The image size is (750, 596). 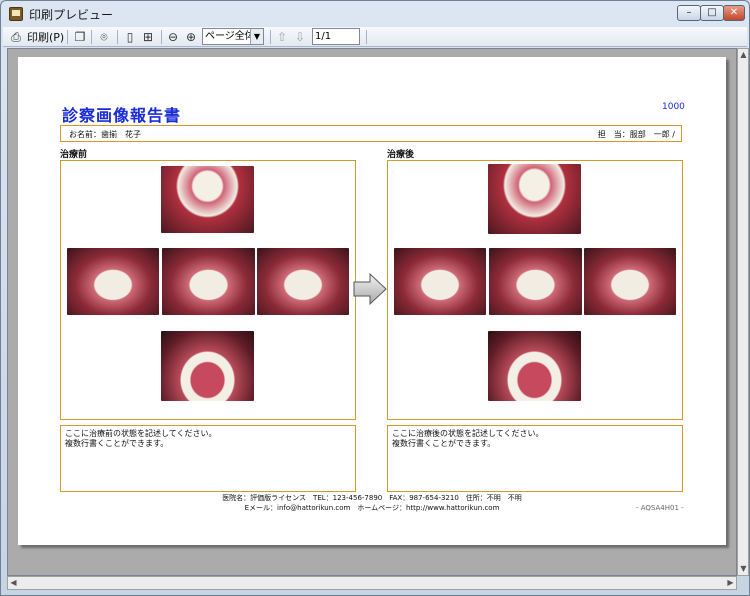 I want to click on zoom-select-value: ページ全体, so click(x=230, y=36).